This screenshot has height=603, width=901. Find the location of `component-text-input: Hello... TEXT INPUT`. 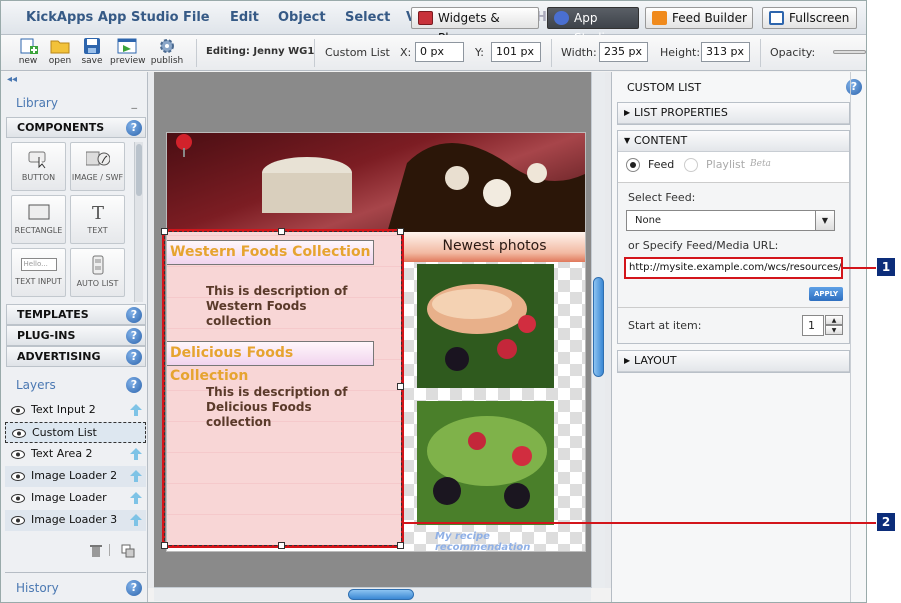

component-text-input: Hello... TEXT INPUT is located at coordinates (38, 272).